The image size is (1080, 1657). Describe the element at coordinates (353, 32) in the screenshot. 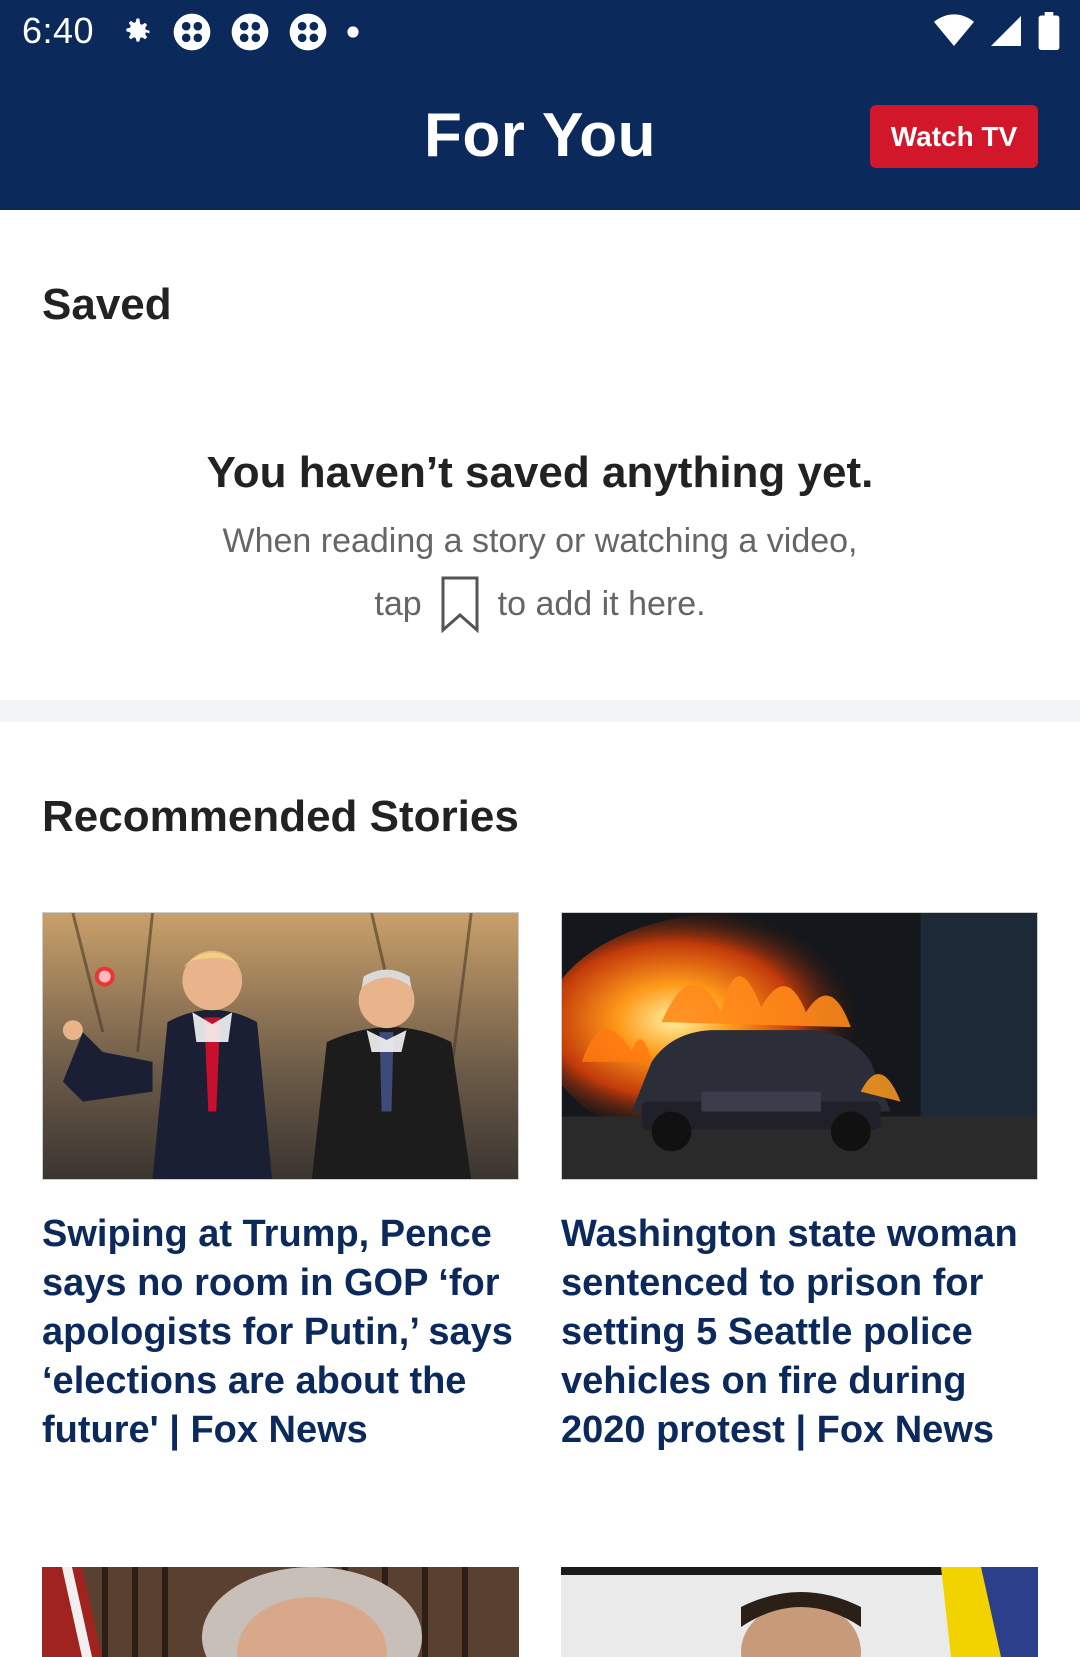

I see `dot-icon` at that location.